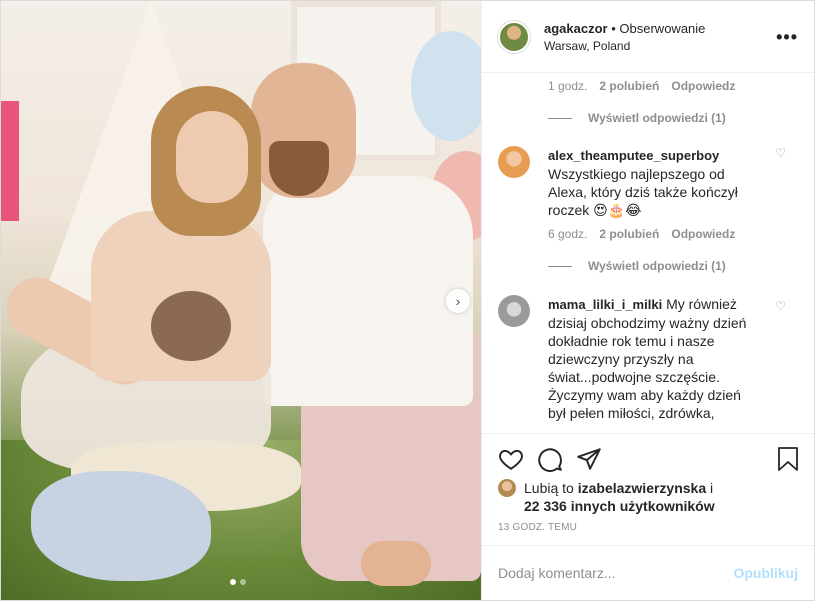 Image resolution: width=815 pixels, height=601 pixels. I want to click on likes-others-count: 22 336 innych użytkowników, so click(619, 506).